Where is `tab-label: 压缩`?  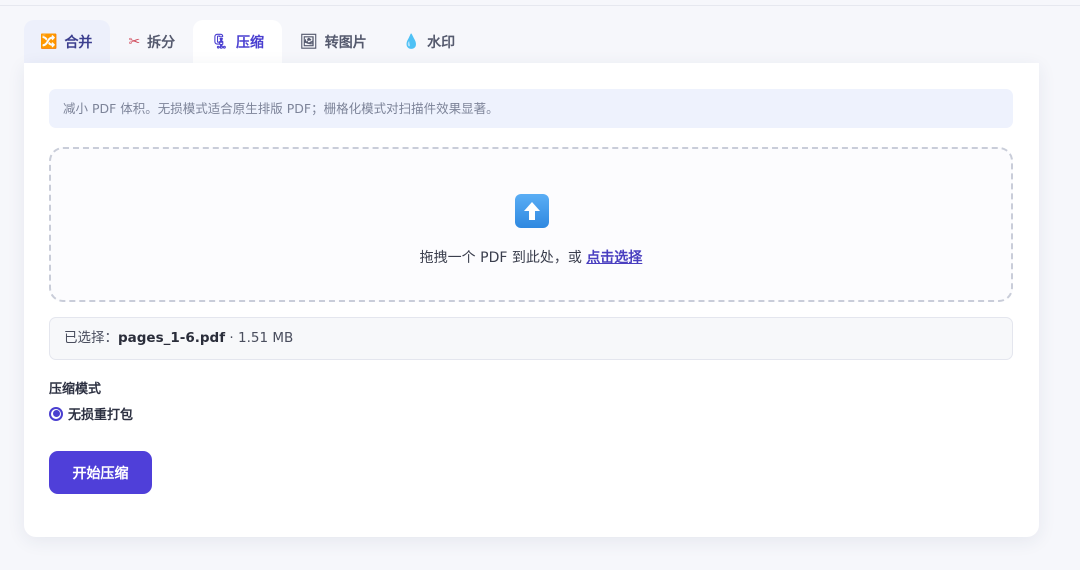
tab-label: 压缩 is located at coordinates (249, 42).